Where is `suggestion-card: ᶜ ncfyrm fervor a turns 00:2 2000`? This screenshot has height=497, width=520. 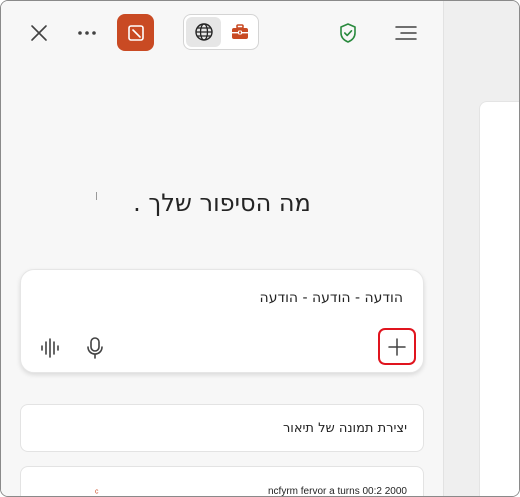 suggestion-card: ᶜ ncfyrm fervor a turns 00:2 2000 is located at coordinates (222, 481).